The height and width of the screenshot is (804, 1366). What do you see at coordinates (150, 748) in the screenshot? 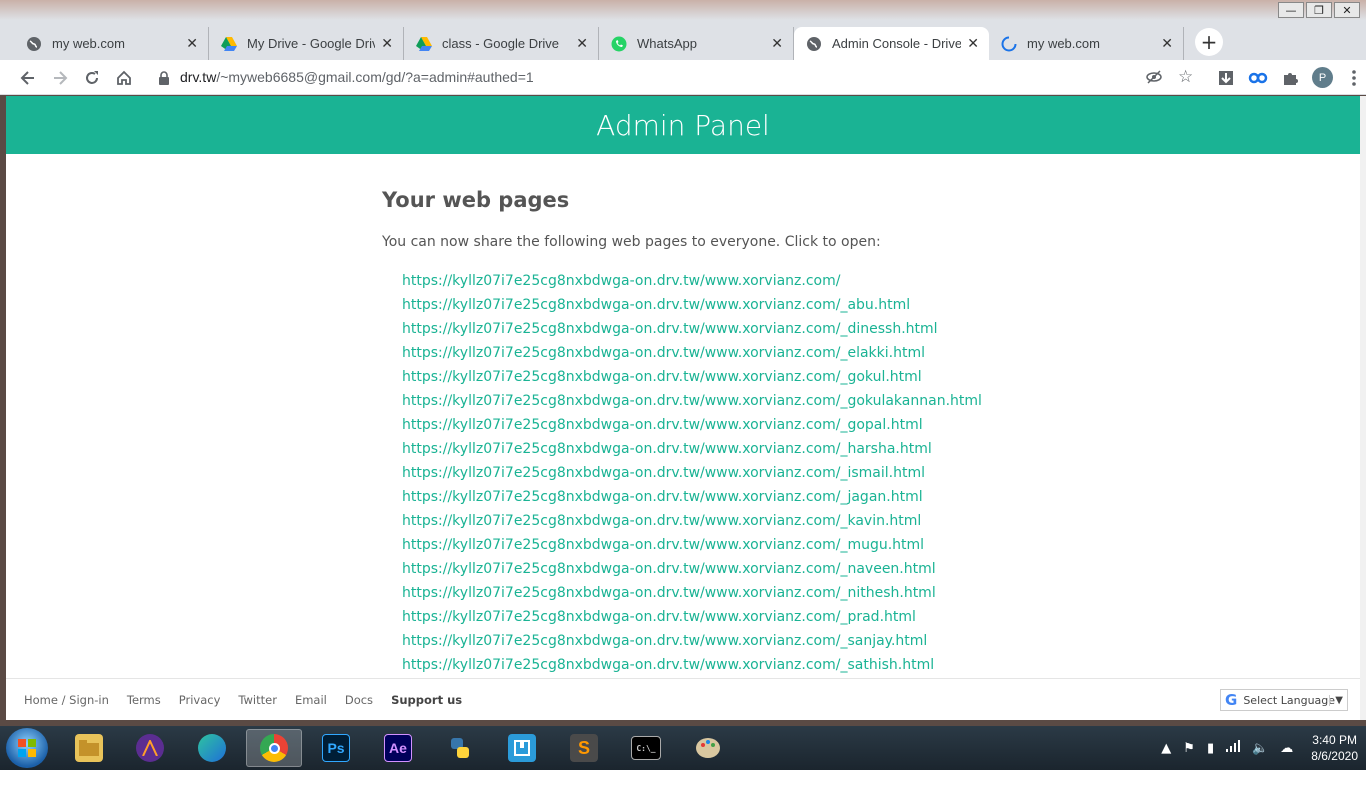
I see `taskbar-affinity` at bounding box center [150, 748].